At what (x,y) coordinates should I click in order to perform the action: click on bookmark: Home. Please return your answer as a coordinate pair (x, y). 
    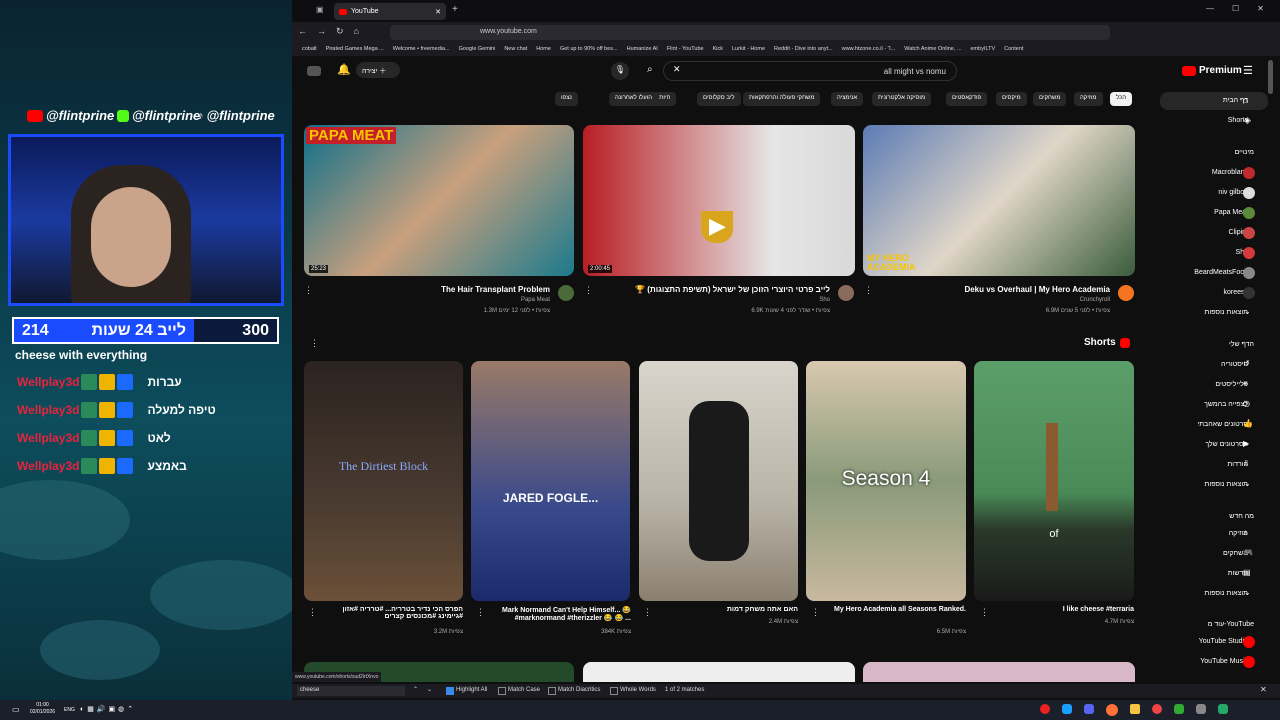
    Looking at the image, I should click on (543, 49).